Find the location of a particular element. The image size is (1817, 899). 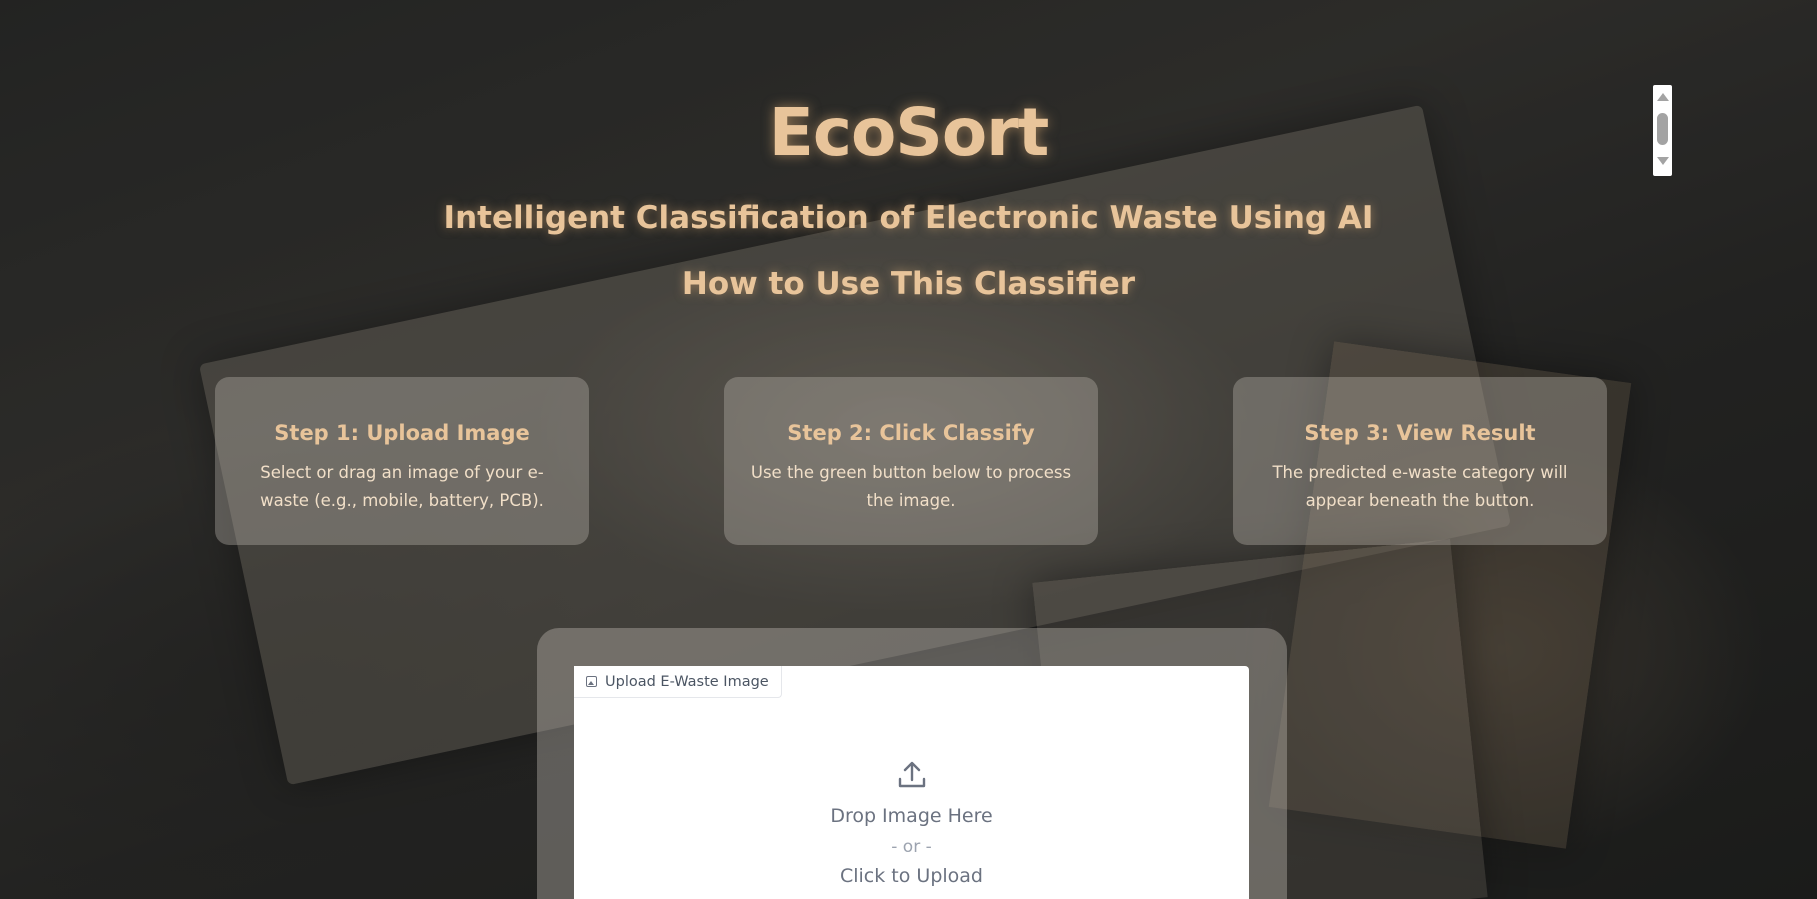

scroll-up-arrow-icon is located at coordinates (1663, 97).